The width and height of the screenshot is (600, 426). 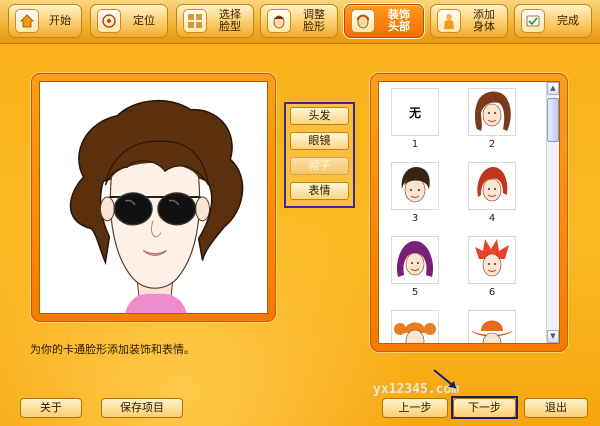 I want to click on scroll-up-icon: ▲, so click(x=553, y=88).